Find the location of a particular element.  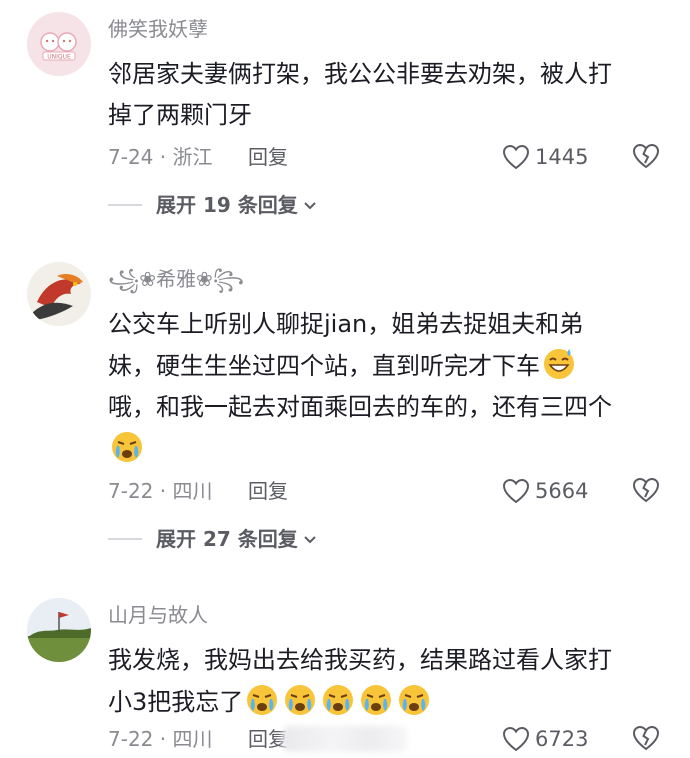

username: 山月与故人 is located at coordinates (158, 615).